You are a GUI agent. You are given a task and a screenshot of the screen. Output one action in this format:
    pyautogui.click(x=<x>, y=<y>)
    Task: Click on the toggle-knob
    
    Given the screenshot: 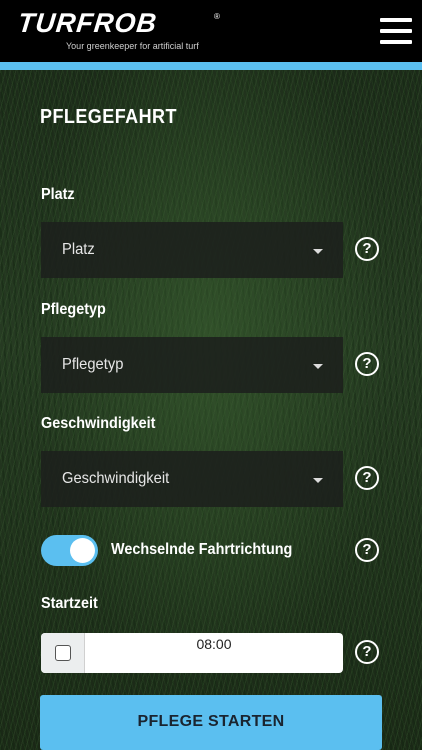 What is the action you would take?
    pyautogui.click(x=82, y=550)
    